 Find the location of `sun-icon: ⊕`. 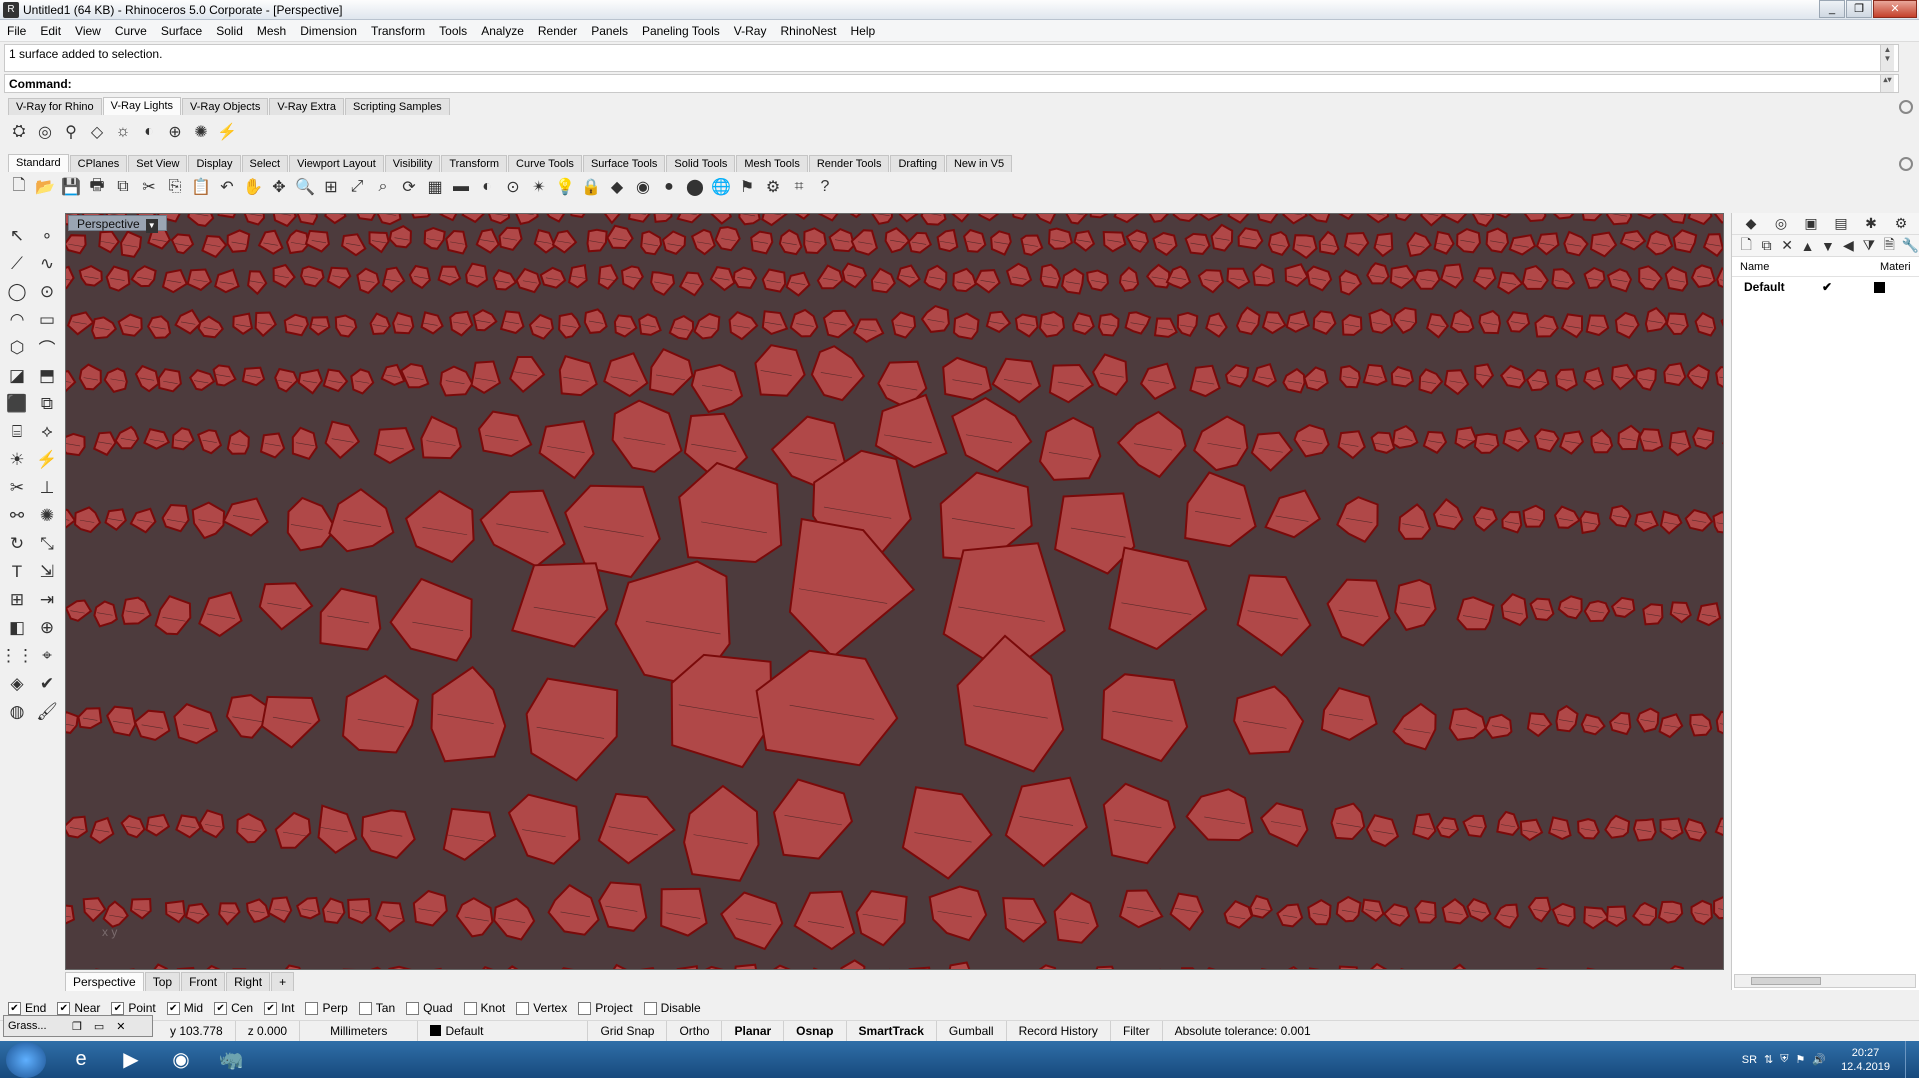

sun-icon: ⊕ is located at coordinates (175, 132).